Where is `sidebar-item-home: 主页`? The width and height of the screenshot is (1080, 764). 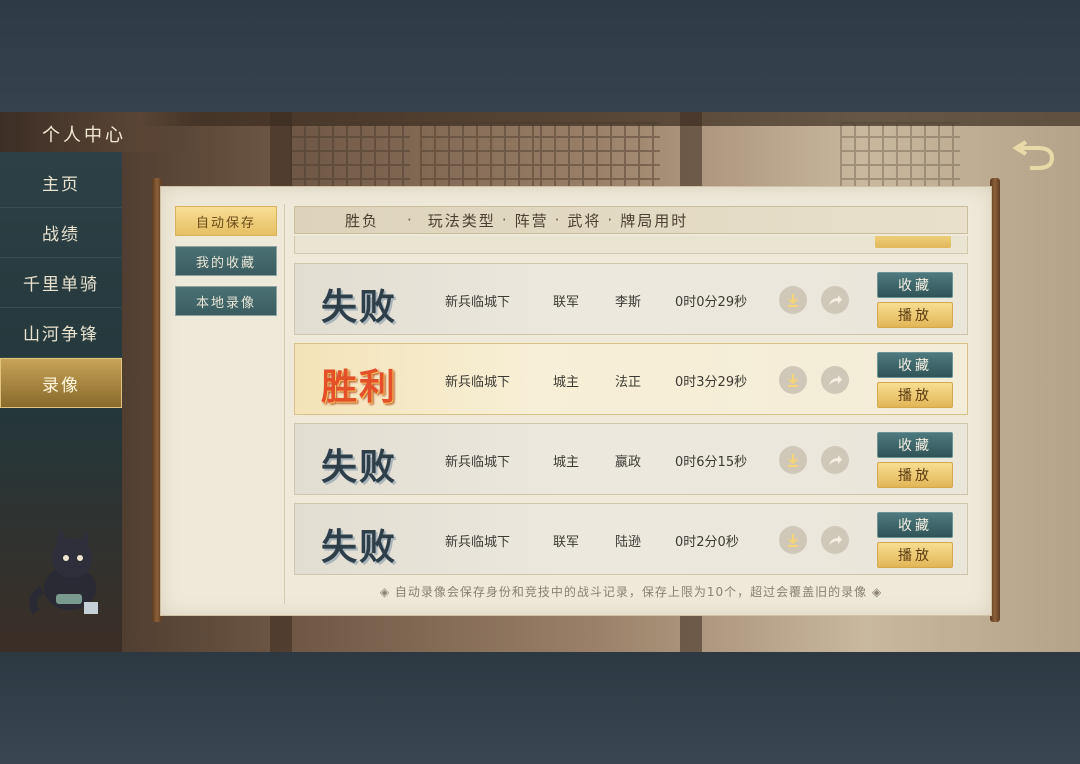 sidebar-item-home: 主页 is located at coordinates (61, 183).